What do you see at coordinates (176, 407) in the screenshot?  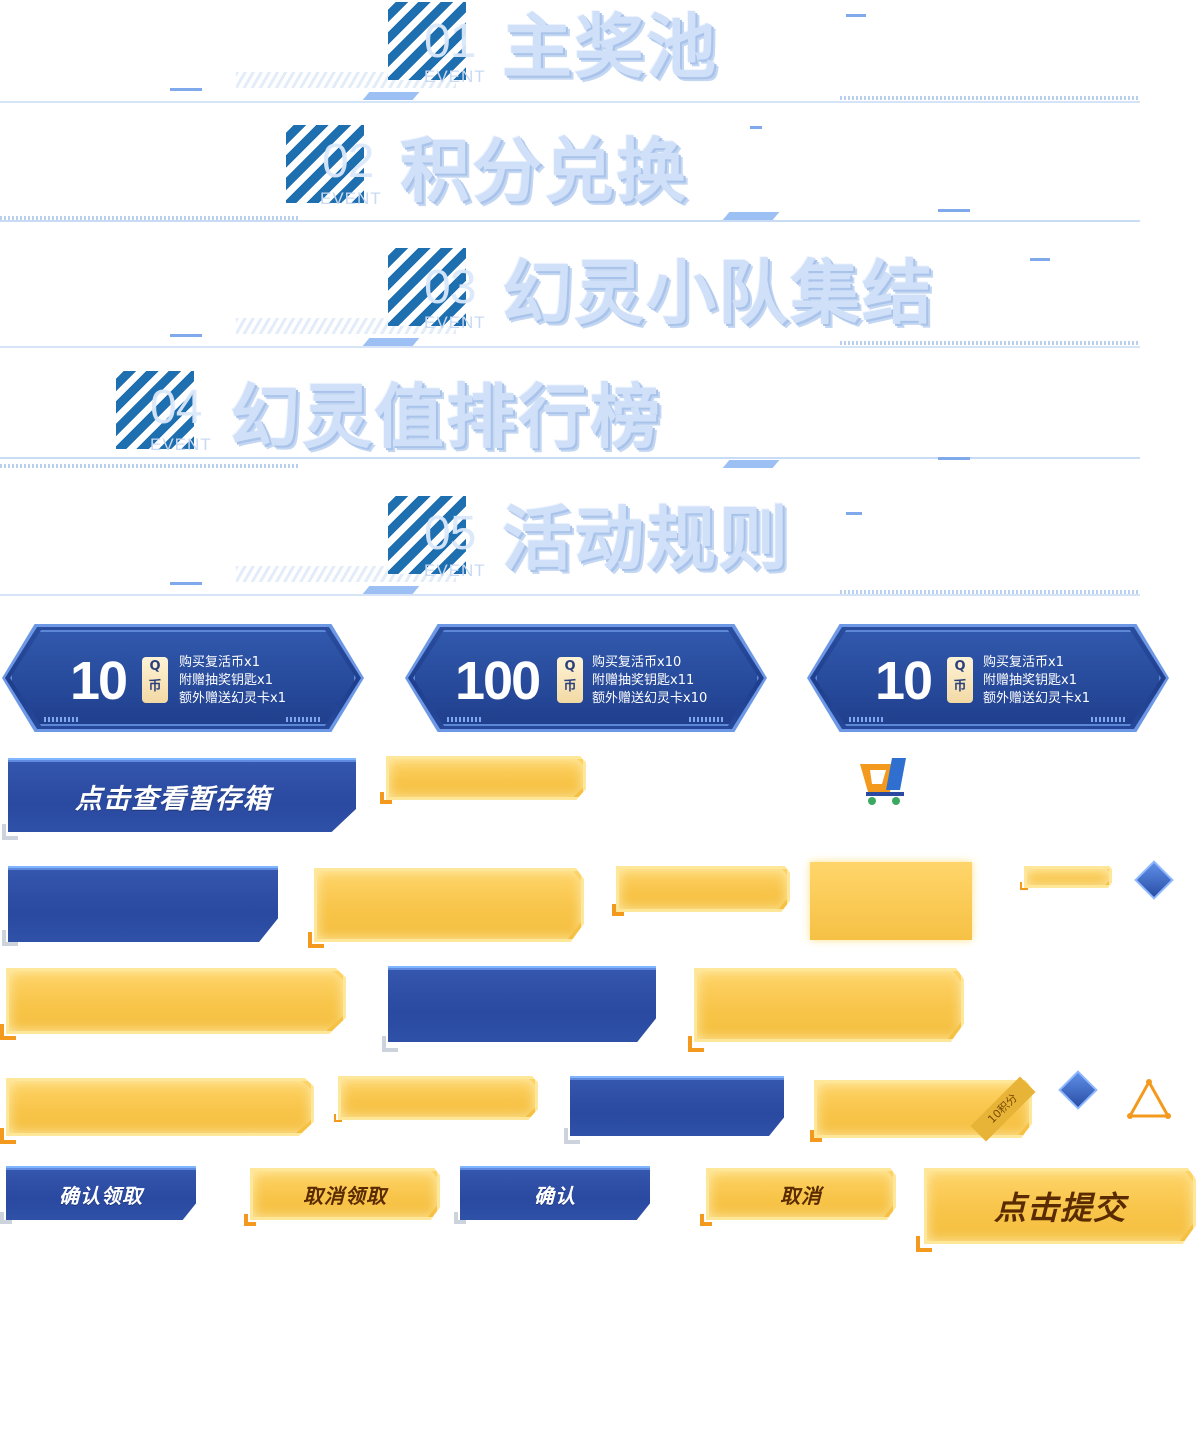 I see `section-number: 04` at bounding box center [176, 407].